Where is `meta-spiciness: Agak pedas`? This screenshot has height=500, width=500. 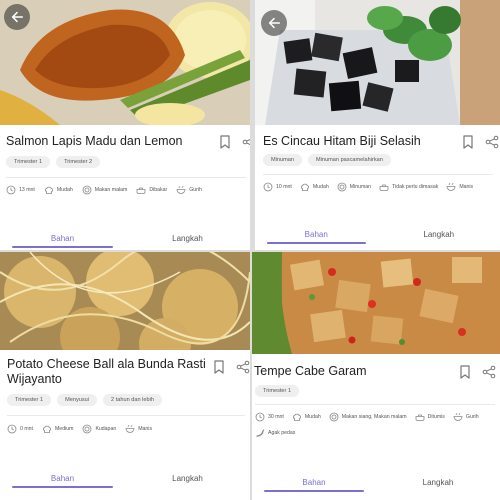 meta-spiciness: Agak pedas is located at coordinates (275, 433).